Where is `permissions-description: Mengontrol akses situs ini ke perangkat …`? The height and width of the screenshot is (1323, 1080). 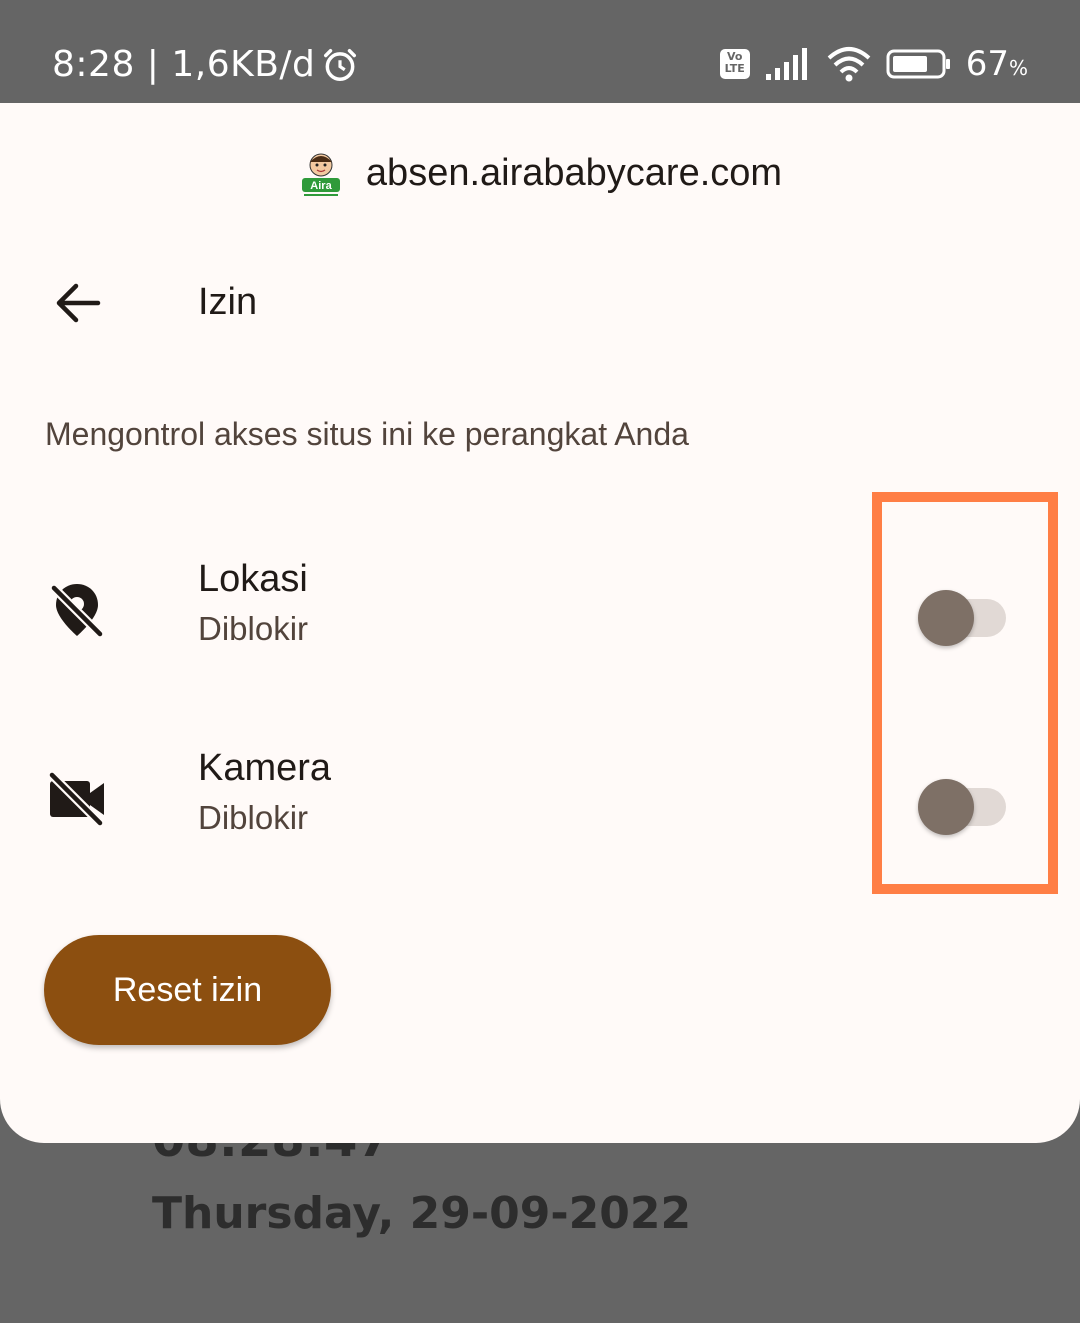 permissions-description: Mengontrol akses situs ini ke perangkat … is located at coordinates (367, 434).